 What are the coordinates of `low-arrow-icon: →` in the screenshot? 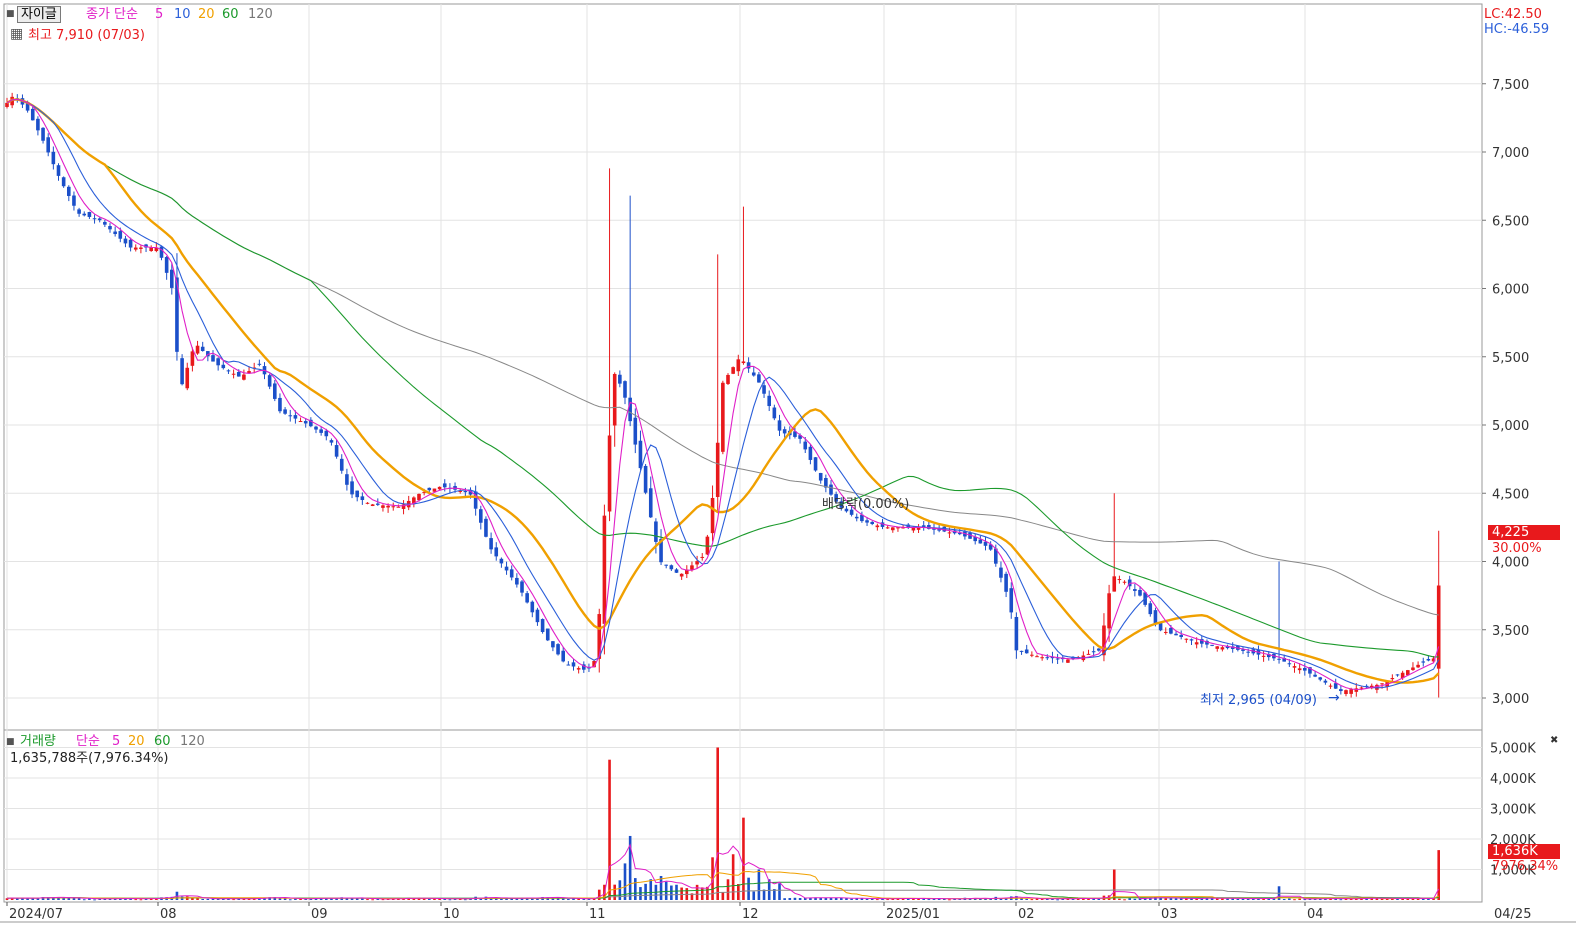 It's located at (1334, 698).